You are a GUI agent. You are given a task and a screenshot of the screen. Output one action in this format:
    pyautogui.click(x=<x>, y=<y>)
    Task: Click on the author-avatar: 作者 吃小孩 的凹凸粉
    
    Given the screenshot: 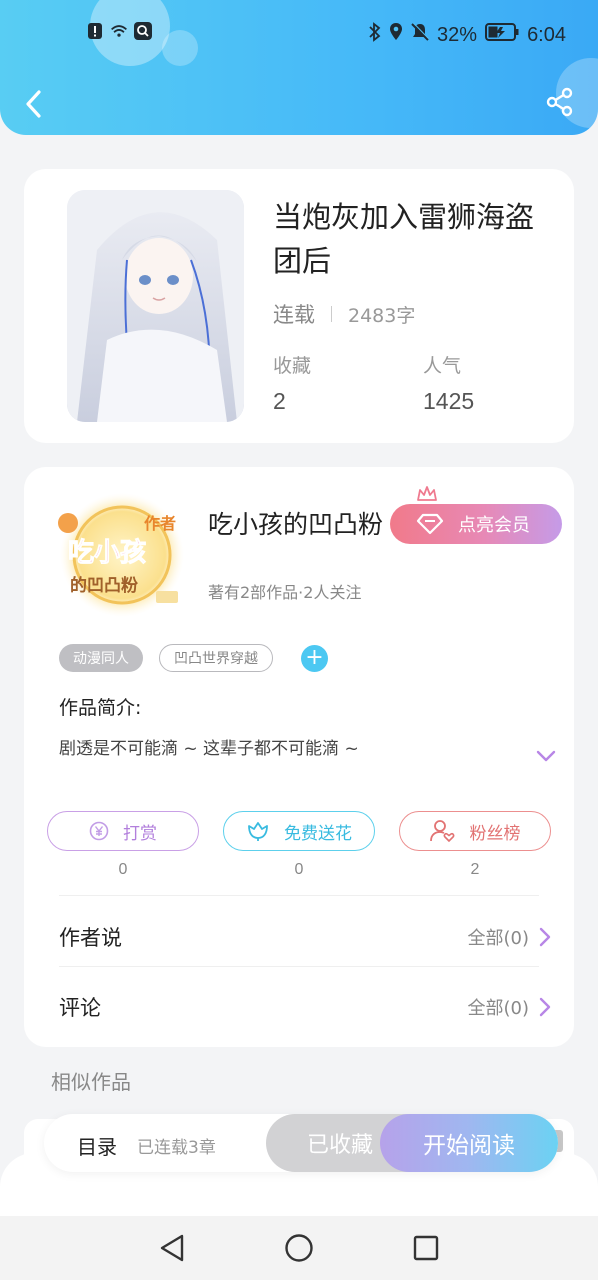 What is the action you would take?
    pyautogui.click(x=123, y=552)
    